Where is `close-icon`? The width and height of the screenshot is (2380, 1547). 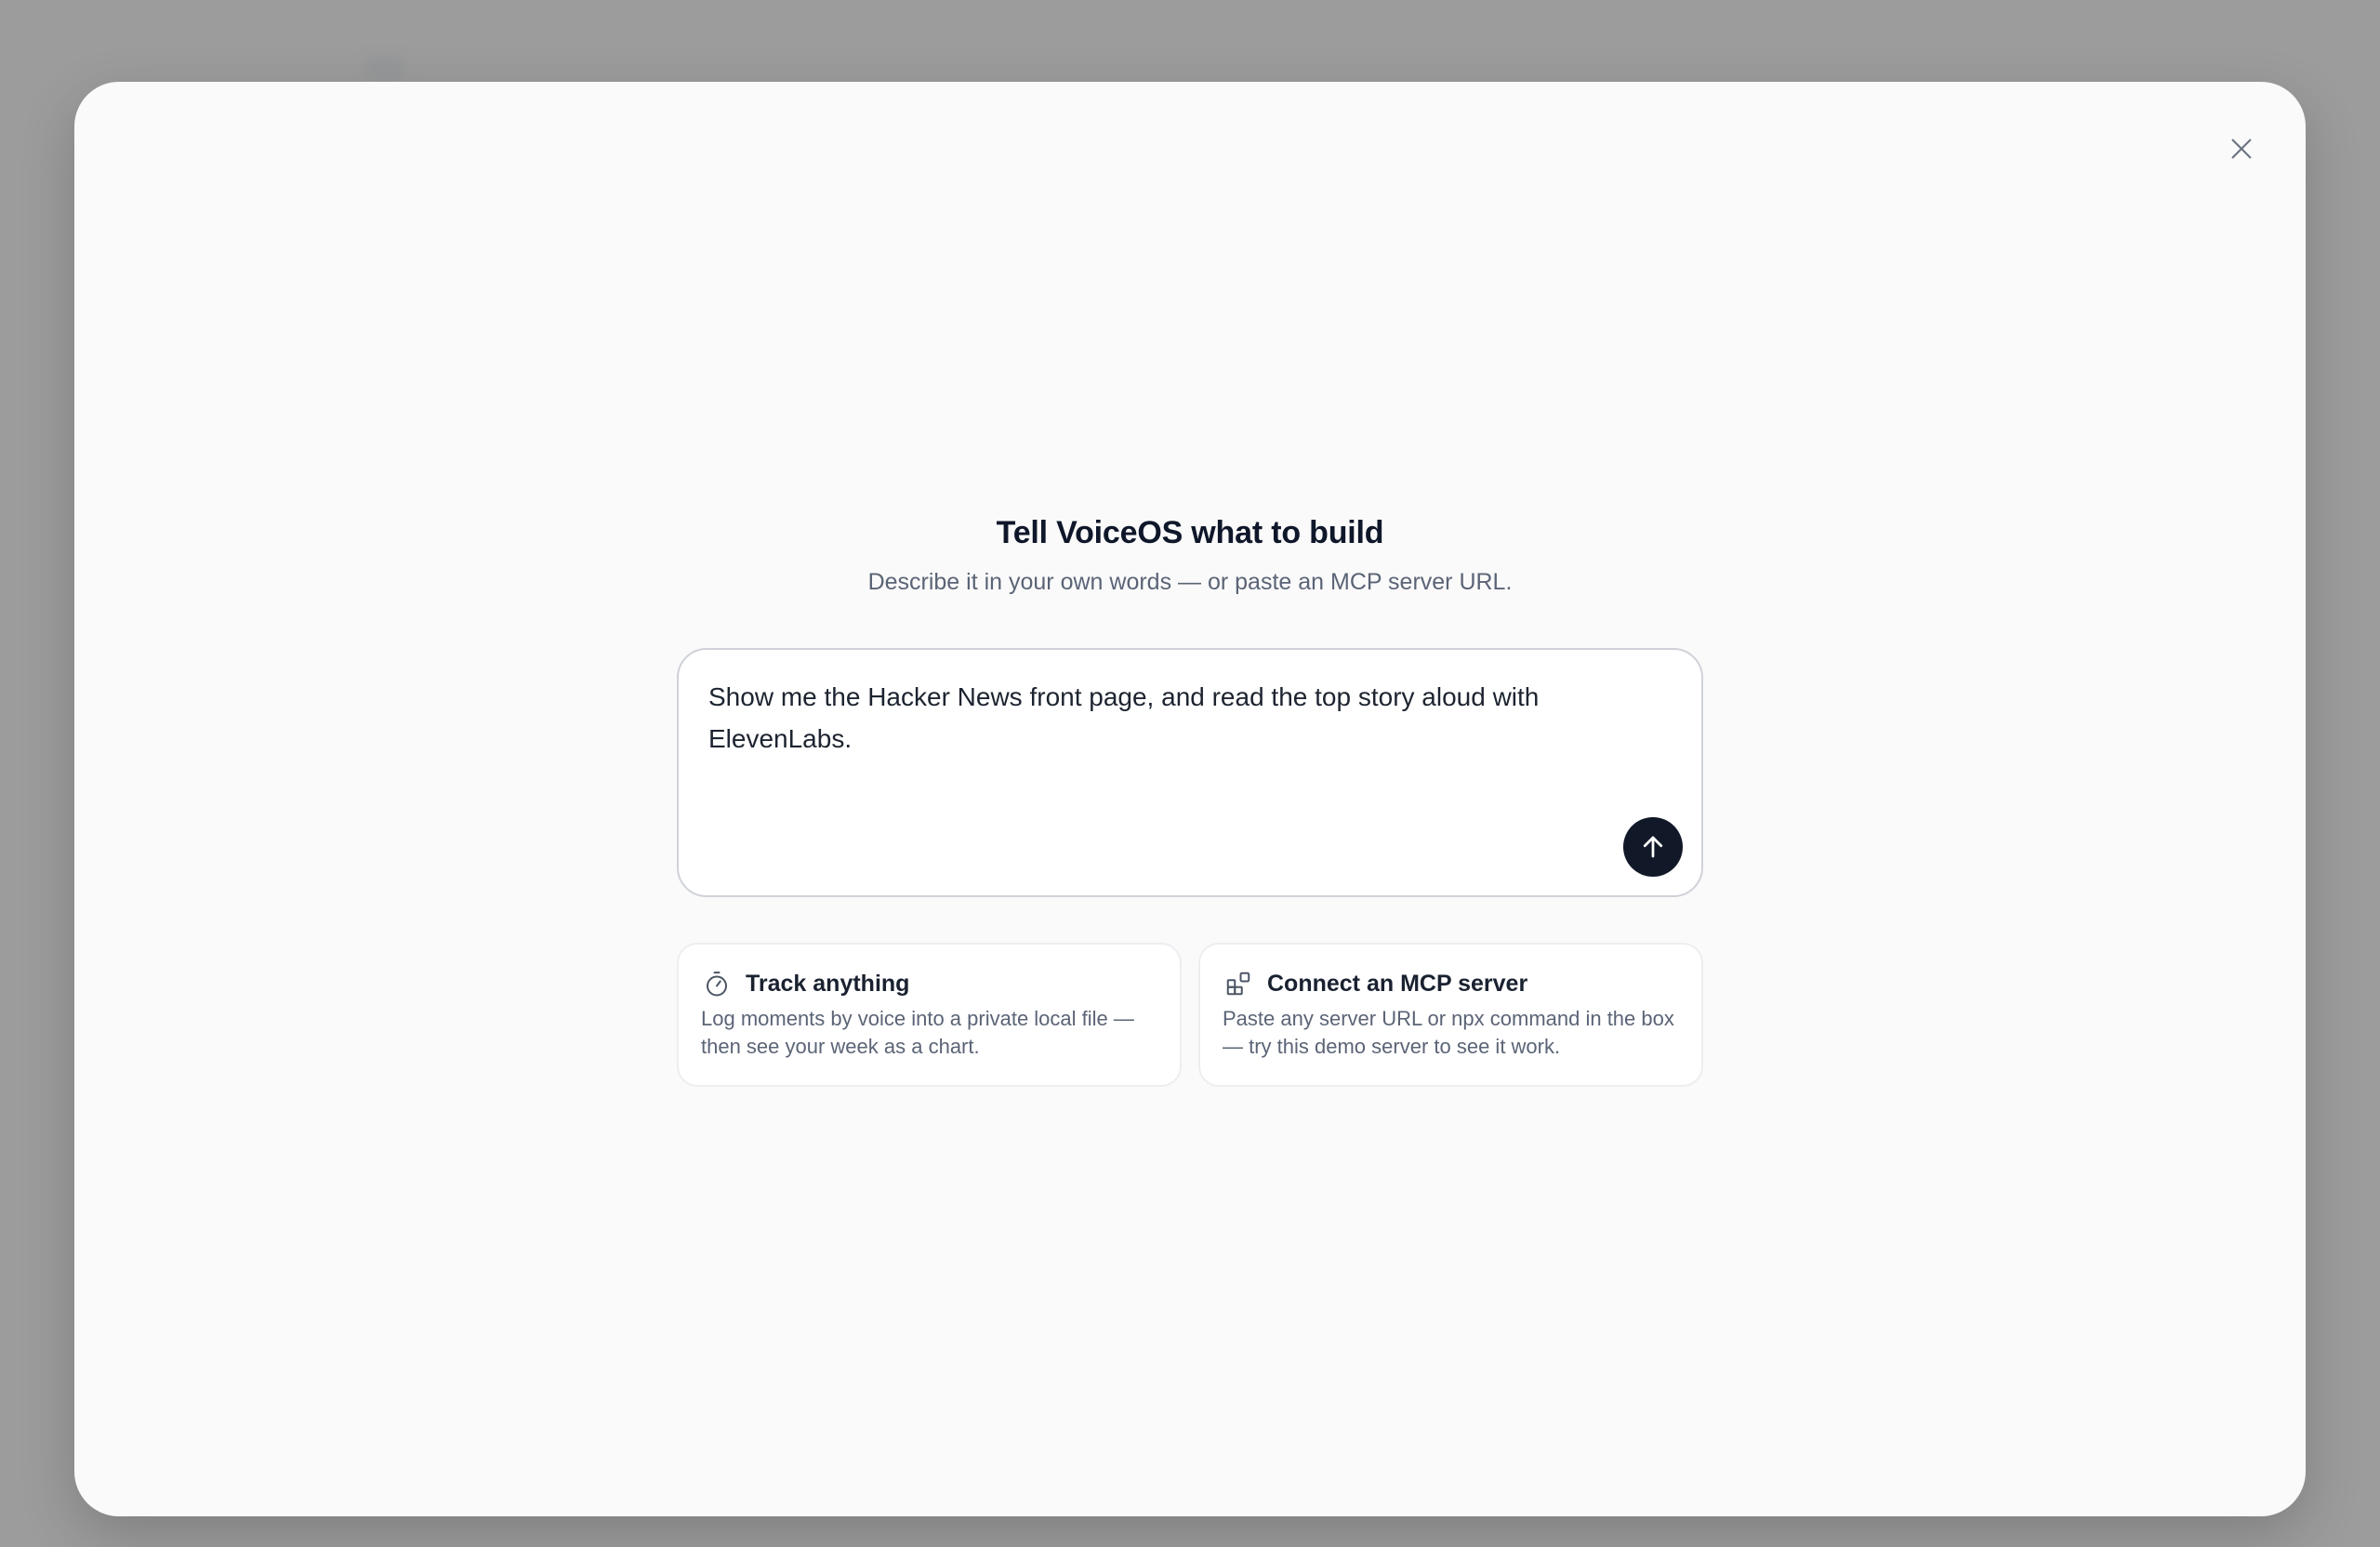
close-icon is located at coordinates (2241, 149).